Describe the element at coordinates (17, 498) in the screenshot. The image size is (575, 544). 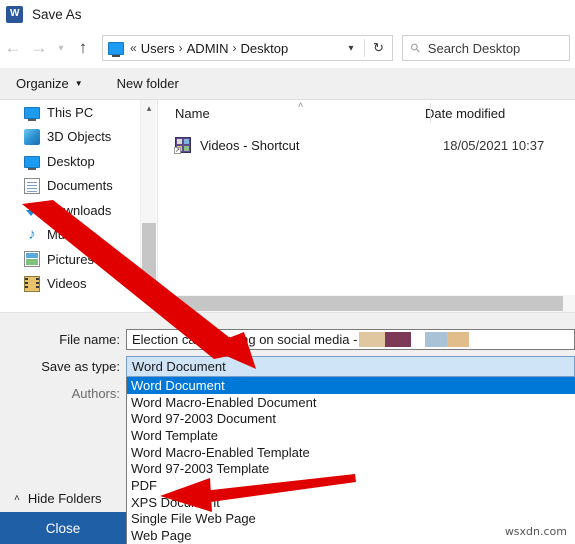
I see `chevron-up-icon: ˄` at that location.